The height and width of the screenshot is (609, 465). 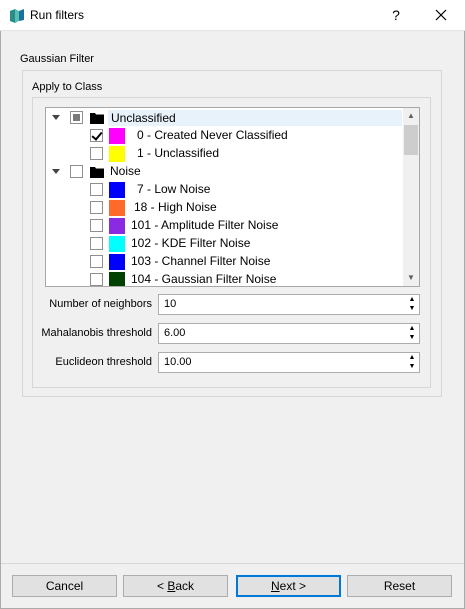 What do you see at coordinates (225, 190) in the screenshot?
I see `tree-row-class-7: 7 - Low Noise` at bounding box center [225, 190].